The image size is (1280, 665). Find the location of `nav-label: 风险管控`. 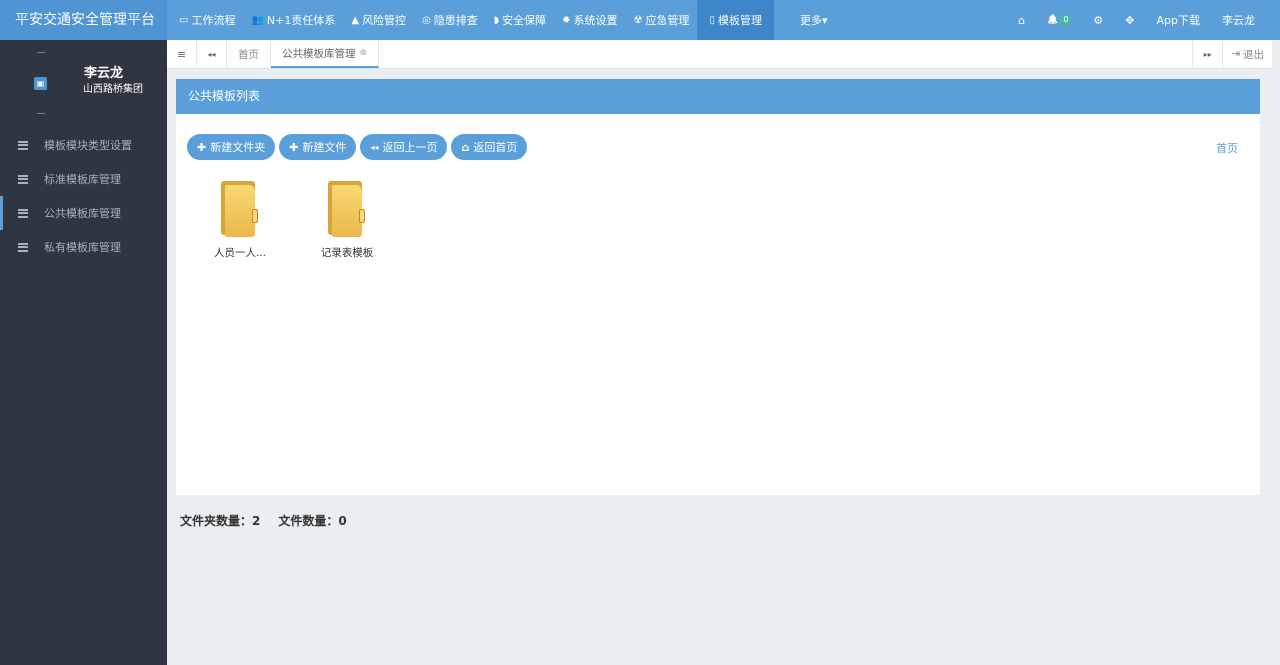

nav-label: 风险管控 is located at coordinates (384, 20).